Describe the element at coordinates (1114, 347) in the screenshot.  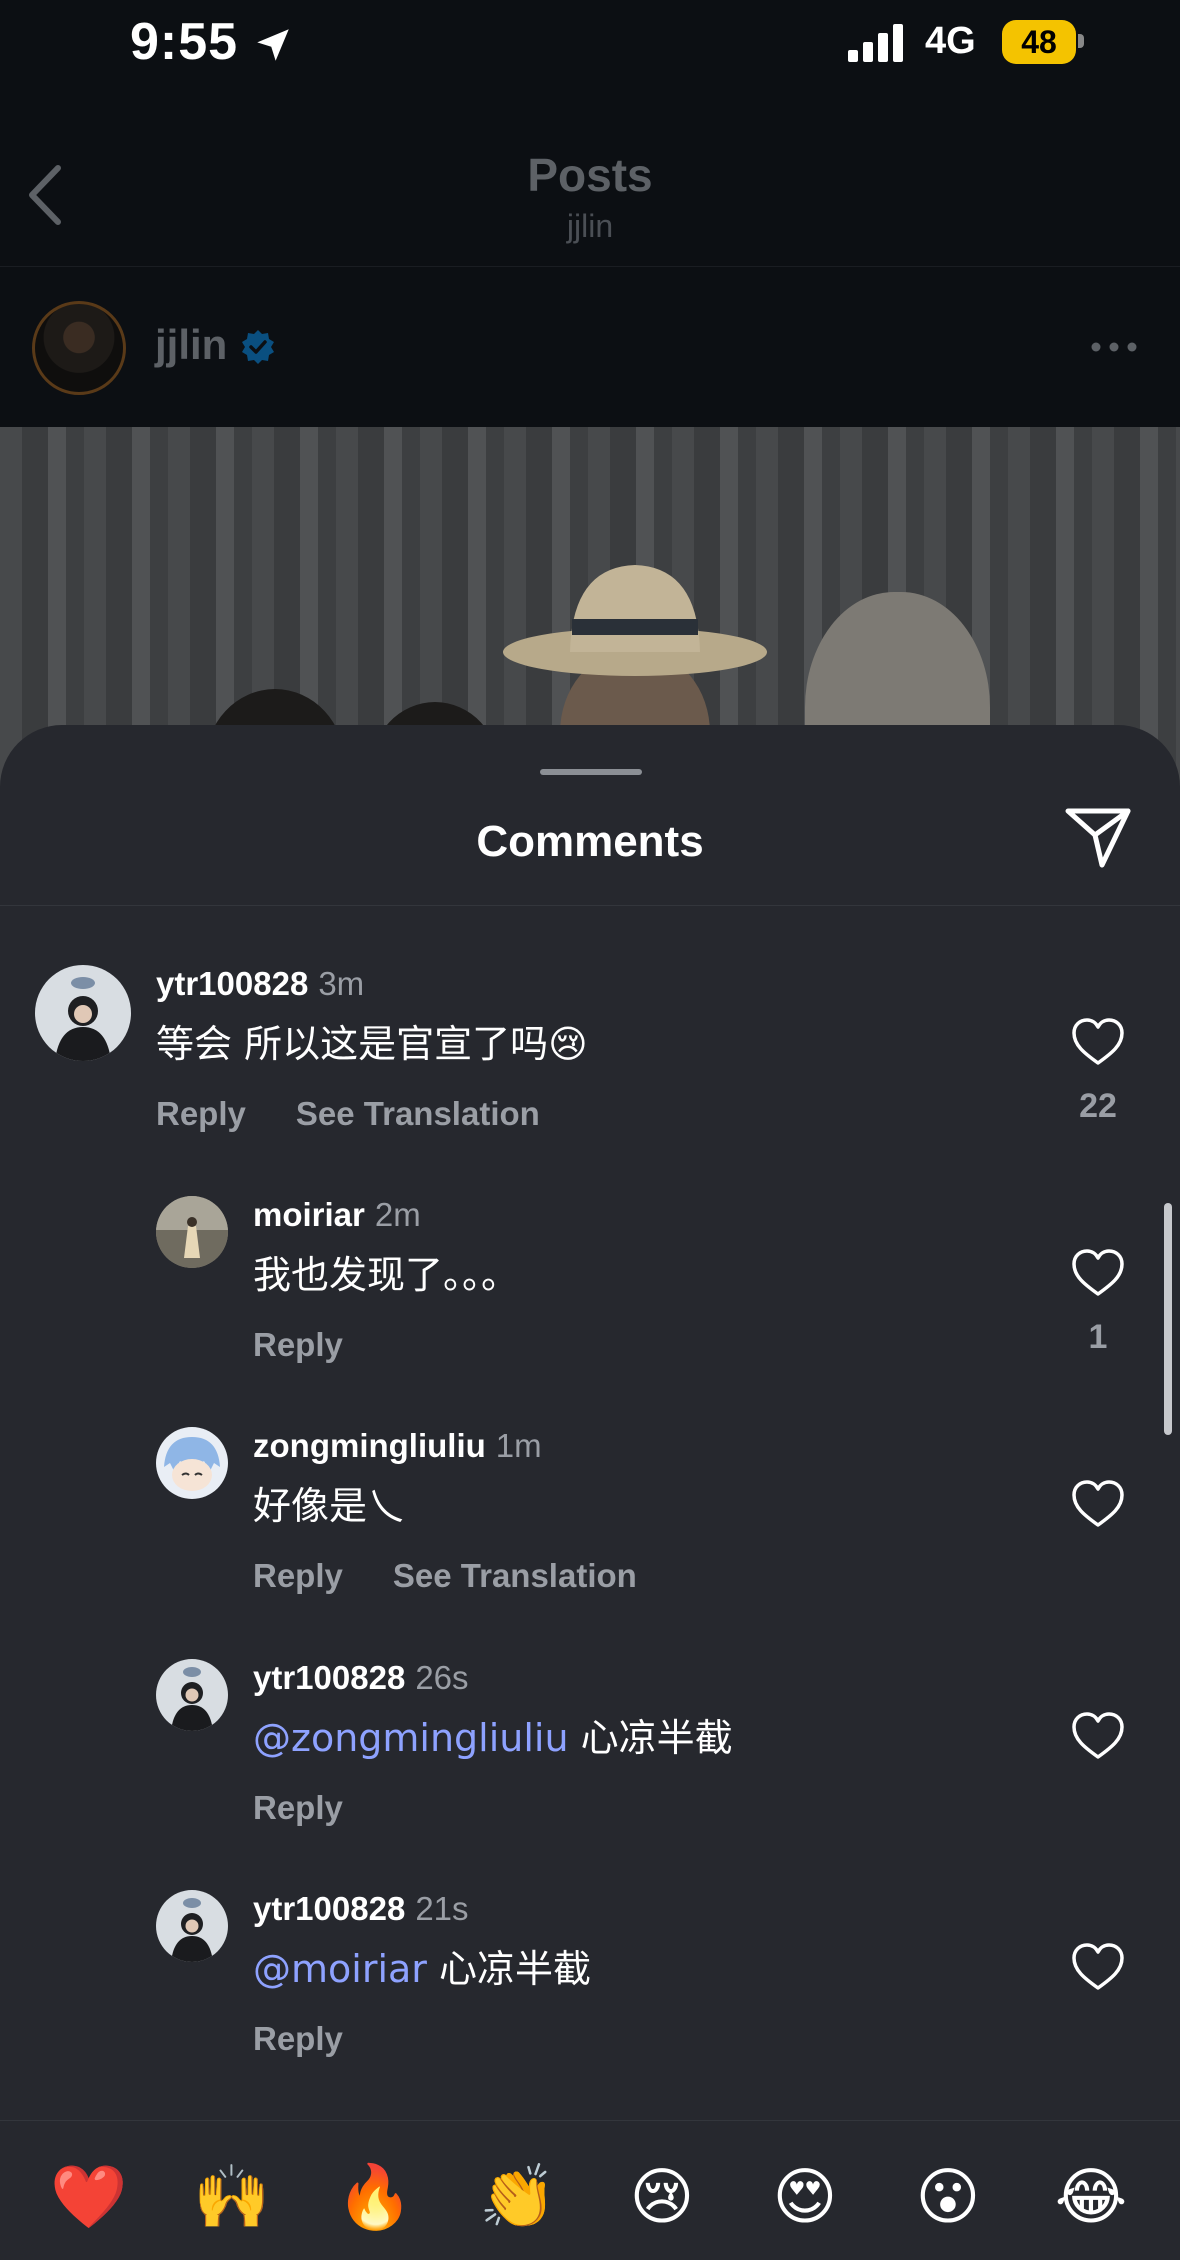
I see `more-options-icon` at that location.